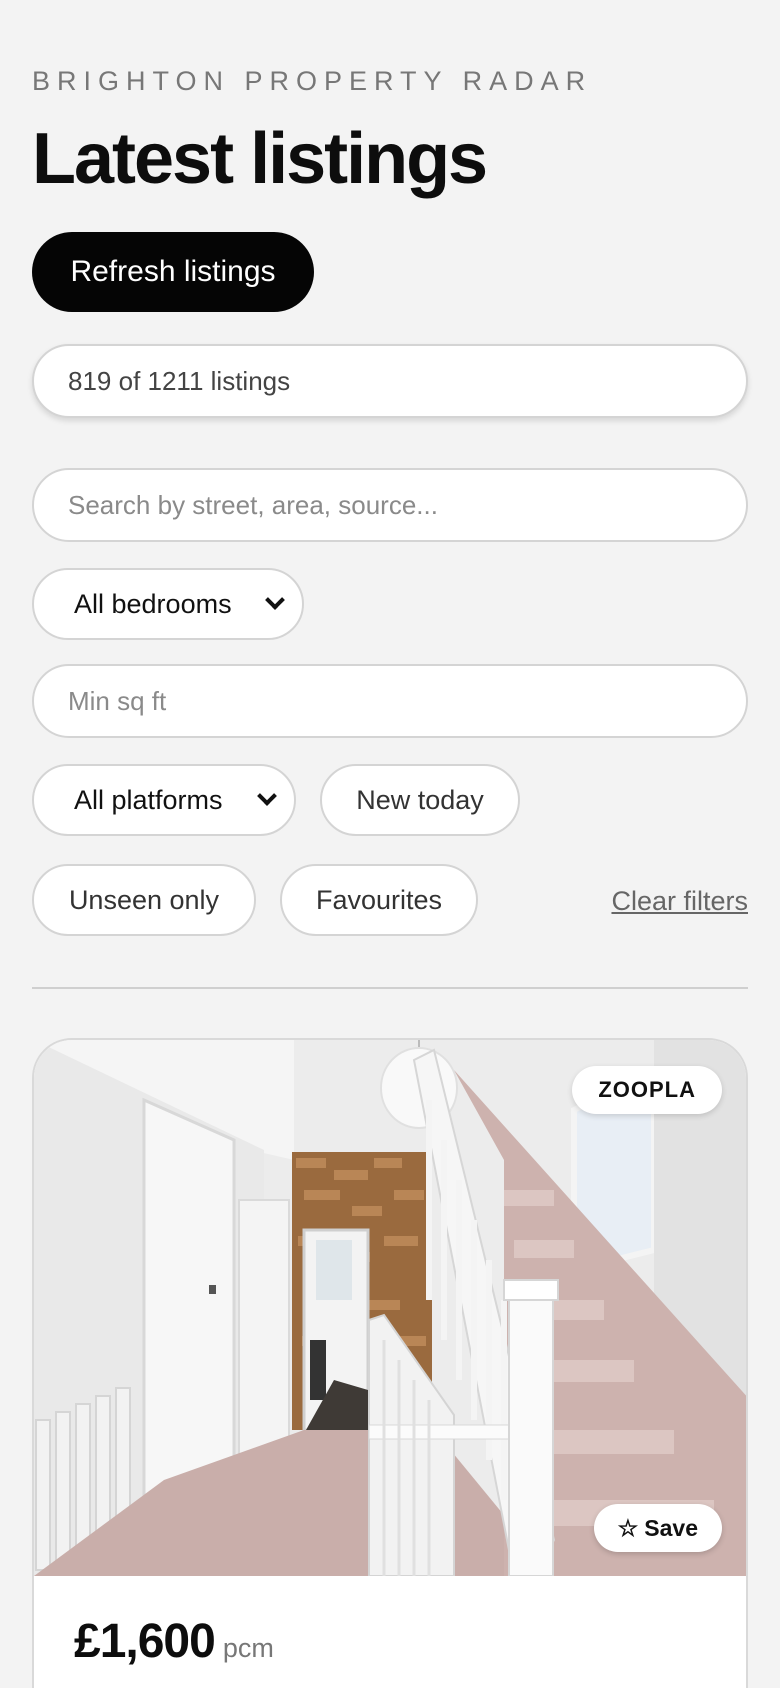 The image size is (780, 1688). Describe the element at coordinates (179, 380) in the screenshot. I see `listing-count-text: 819 of 1211 listings` at that location.